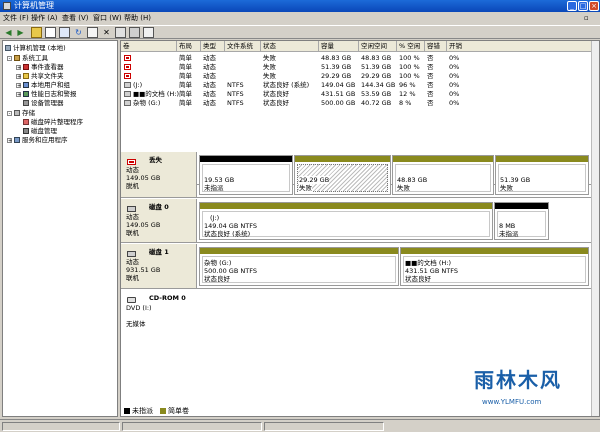 Image resolution: width=600 pixels, height=432 pixels. Describe the element at coordinates (7, 6) in the screenshot. I see `app-icon` at that location.